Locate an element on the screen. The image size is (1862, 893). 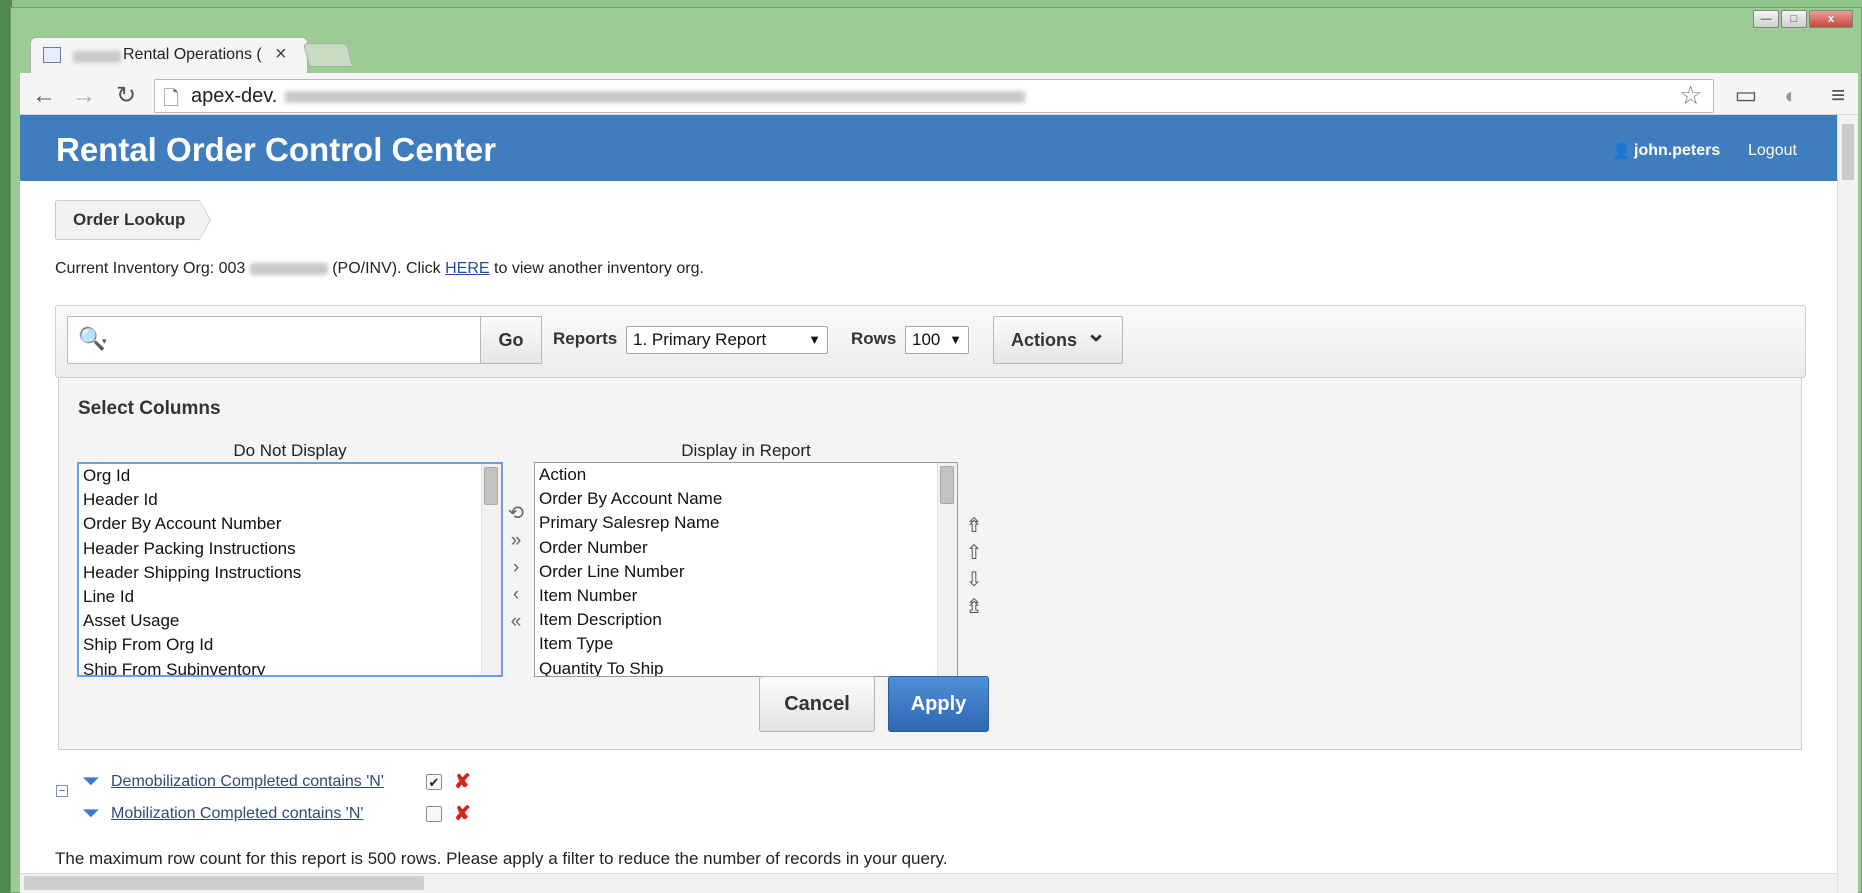
filter-row: Demobilization Completed contains 'N' is located at coordinates (247, 782).